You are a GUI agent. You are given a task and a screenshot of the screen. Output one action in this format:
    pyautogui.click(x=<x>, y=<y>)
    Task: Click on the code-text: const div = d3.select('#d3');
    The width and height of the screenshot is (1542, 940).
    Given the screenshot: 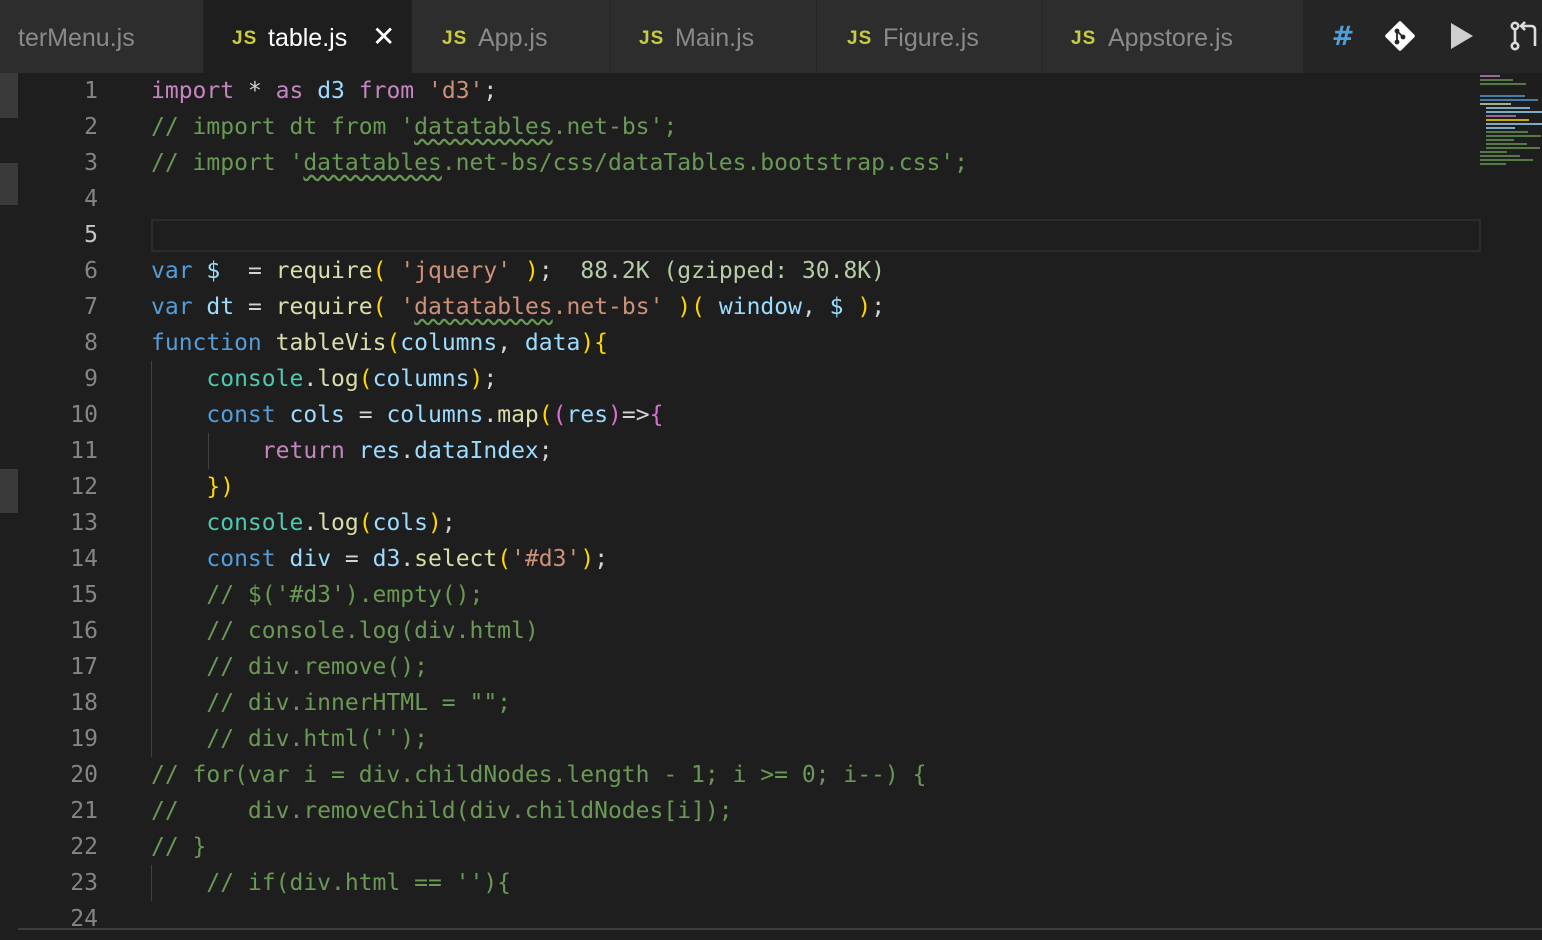 What is the action you would take?
    pyautogui.click(x=407, y=559)
    